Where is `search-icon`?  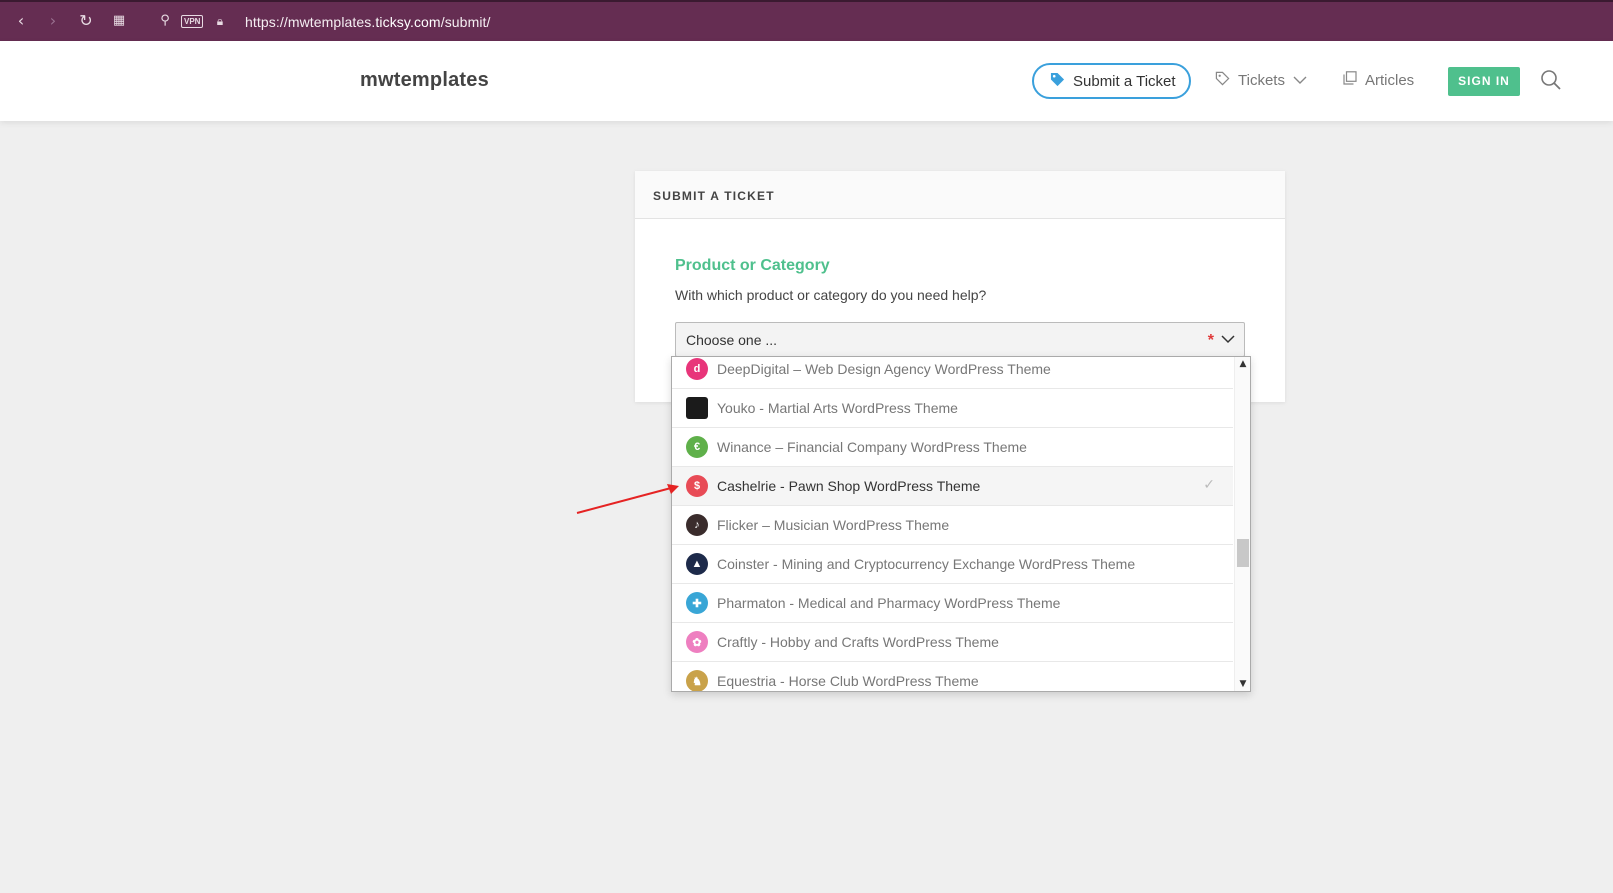
search-icon is located at coordinates (1551, 80).